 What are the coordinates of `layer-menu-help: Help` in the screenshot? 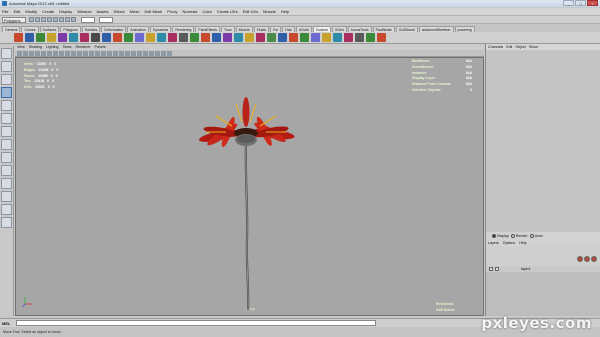 It's located at (522, 243).